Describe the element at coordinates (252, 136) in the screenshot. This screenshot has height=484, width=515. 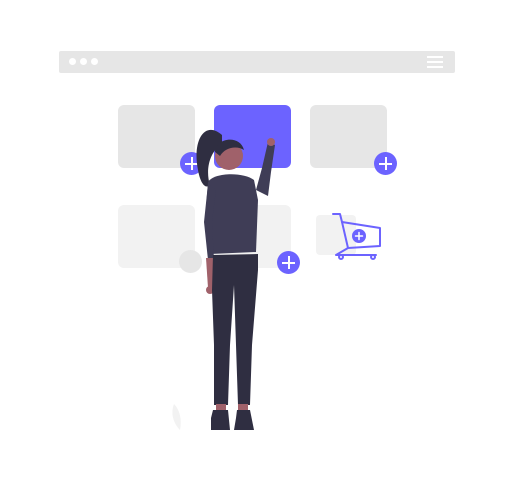
I see `product-card-selected` at that location.